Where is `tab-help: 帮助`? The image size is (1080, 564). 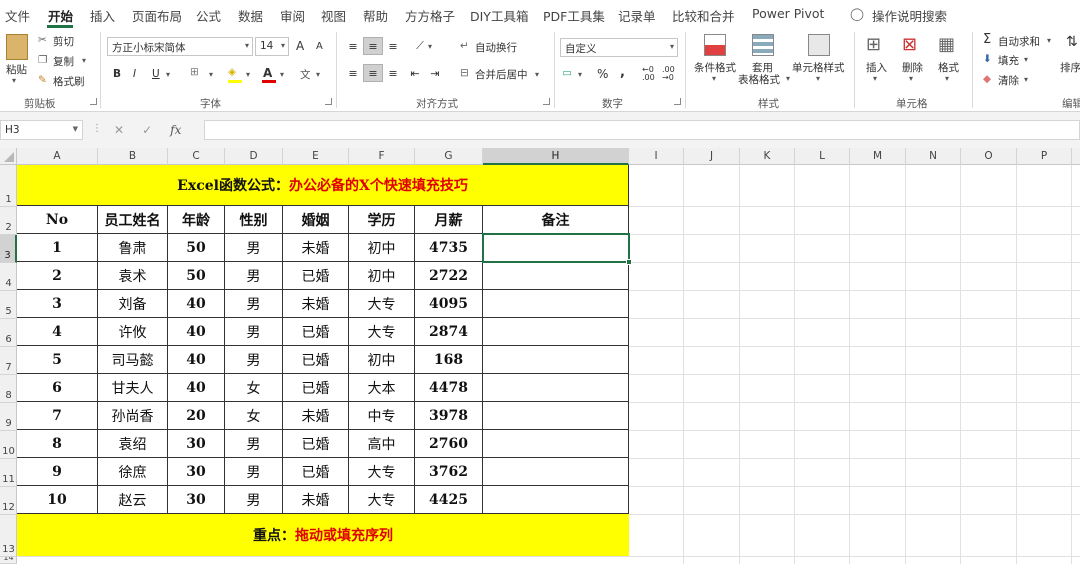
tab-help: 帮助 is located at coordinates (375, 15).